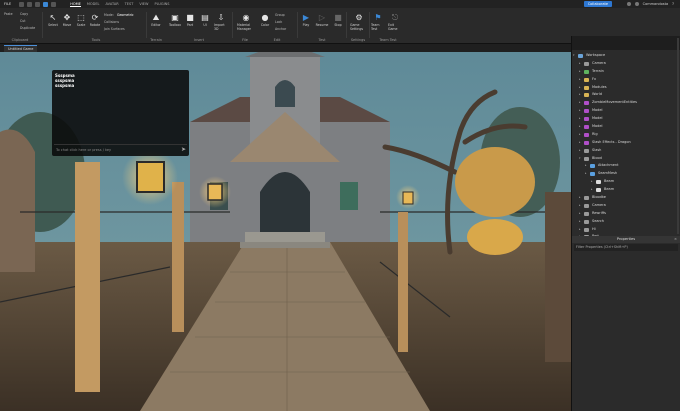 This screenshot has height=411, width=680. Describe the element at coordinates (626, 151) in the screenshot. I see `explorer-item: ▸ Slash` at that location.